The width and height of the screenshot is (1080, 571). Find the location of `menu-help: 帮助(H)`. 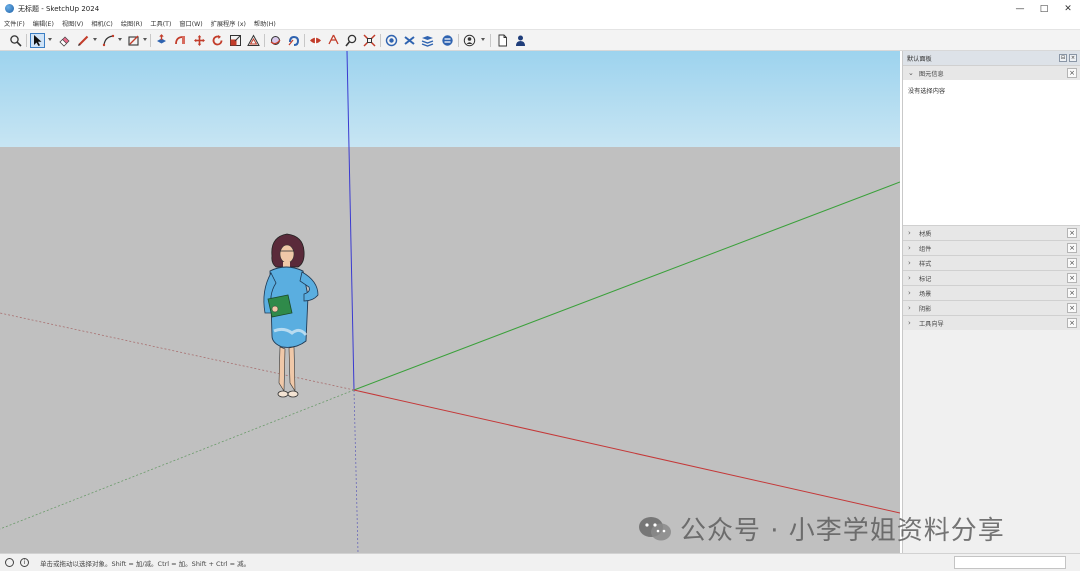

menu-help: 帮助(H) is located at coordinates (265, 23).